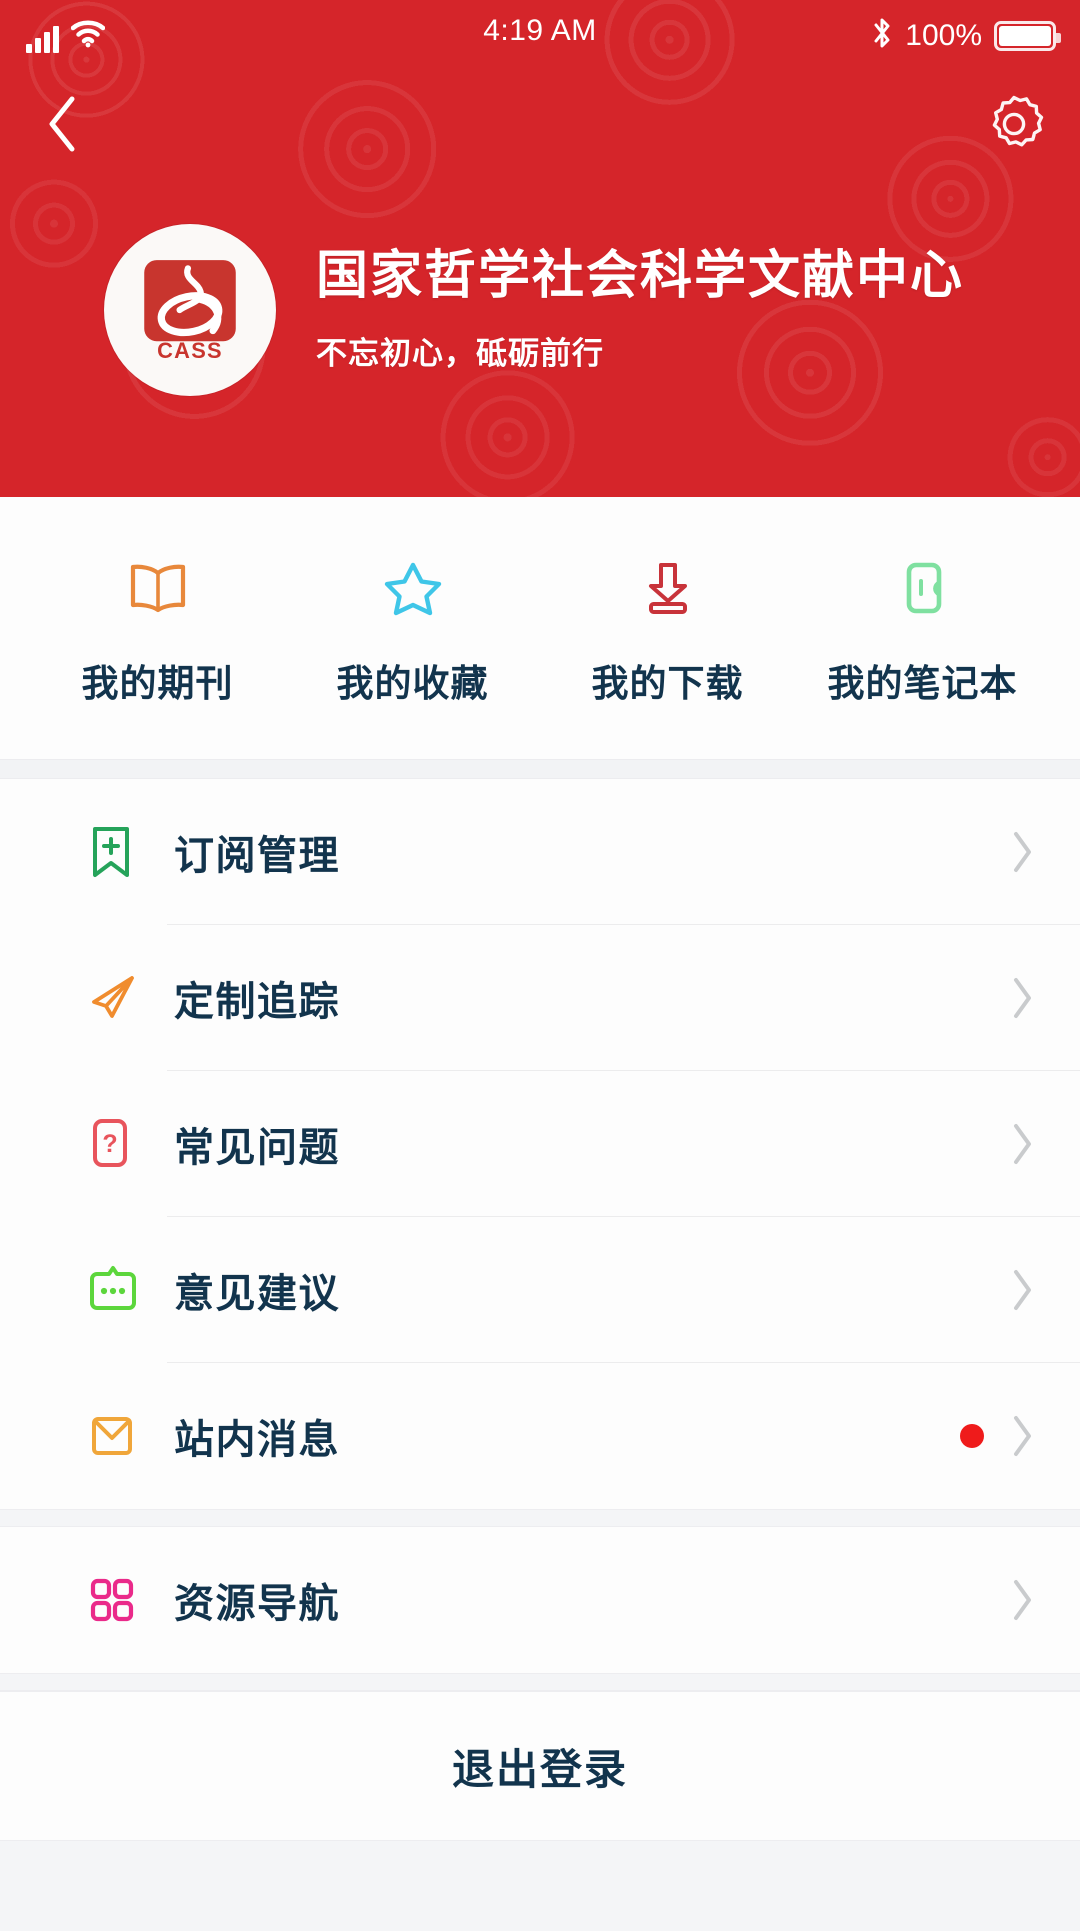  What do you see at coordinates (882, 35) in the screenshot?
I see `bluetooth-icon` at bounding box center [882, 35].